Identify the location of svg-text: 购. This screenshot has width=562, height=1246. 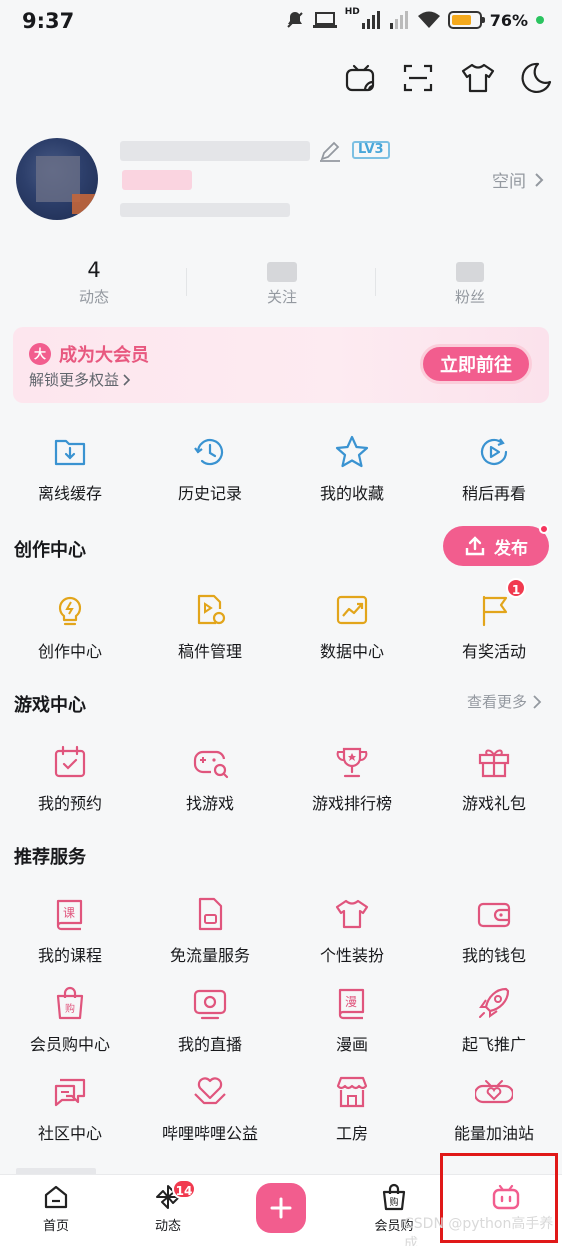
(70, 1008).